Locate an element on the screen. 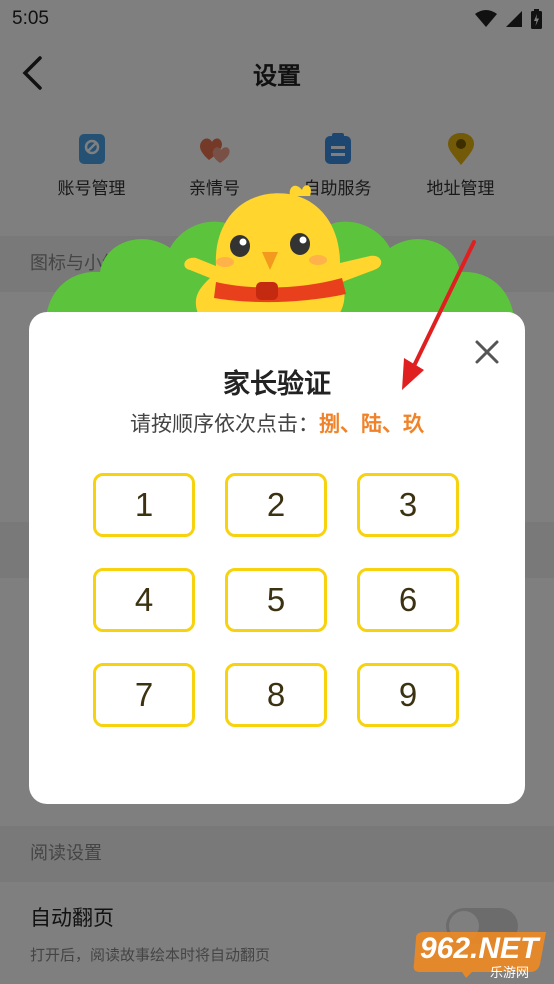 This screenshot has height=984, width=554. key-1: 1 is located at coordinates (144, 505).